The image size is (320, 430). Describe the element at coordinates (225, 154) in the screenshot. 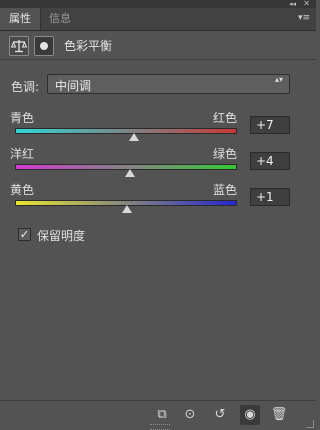

I see `slider-label-green: 绿色` at that location.